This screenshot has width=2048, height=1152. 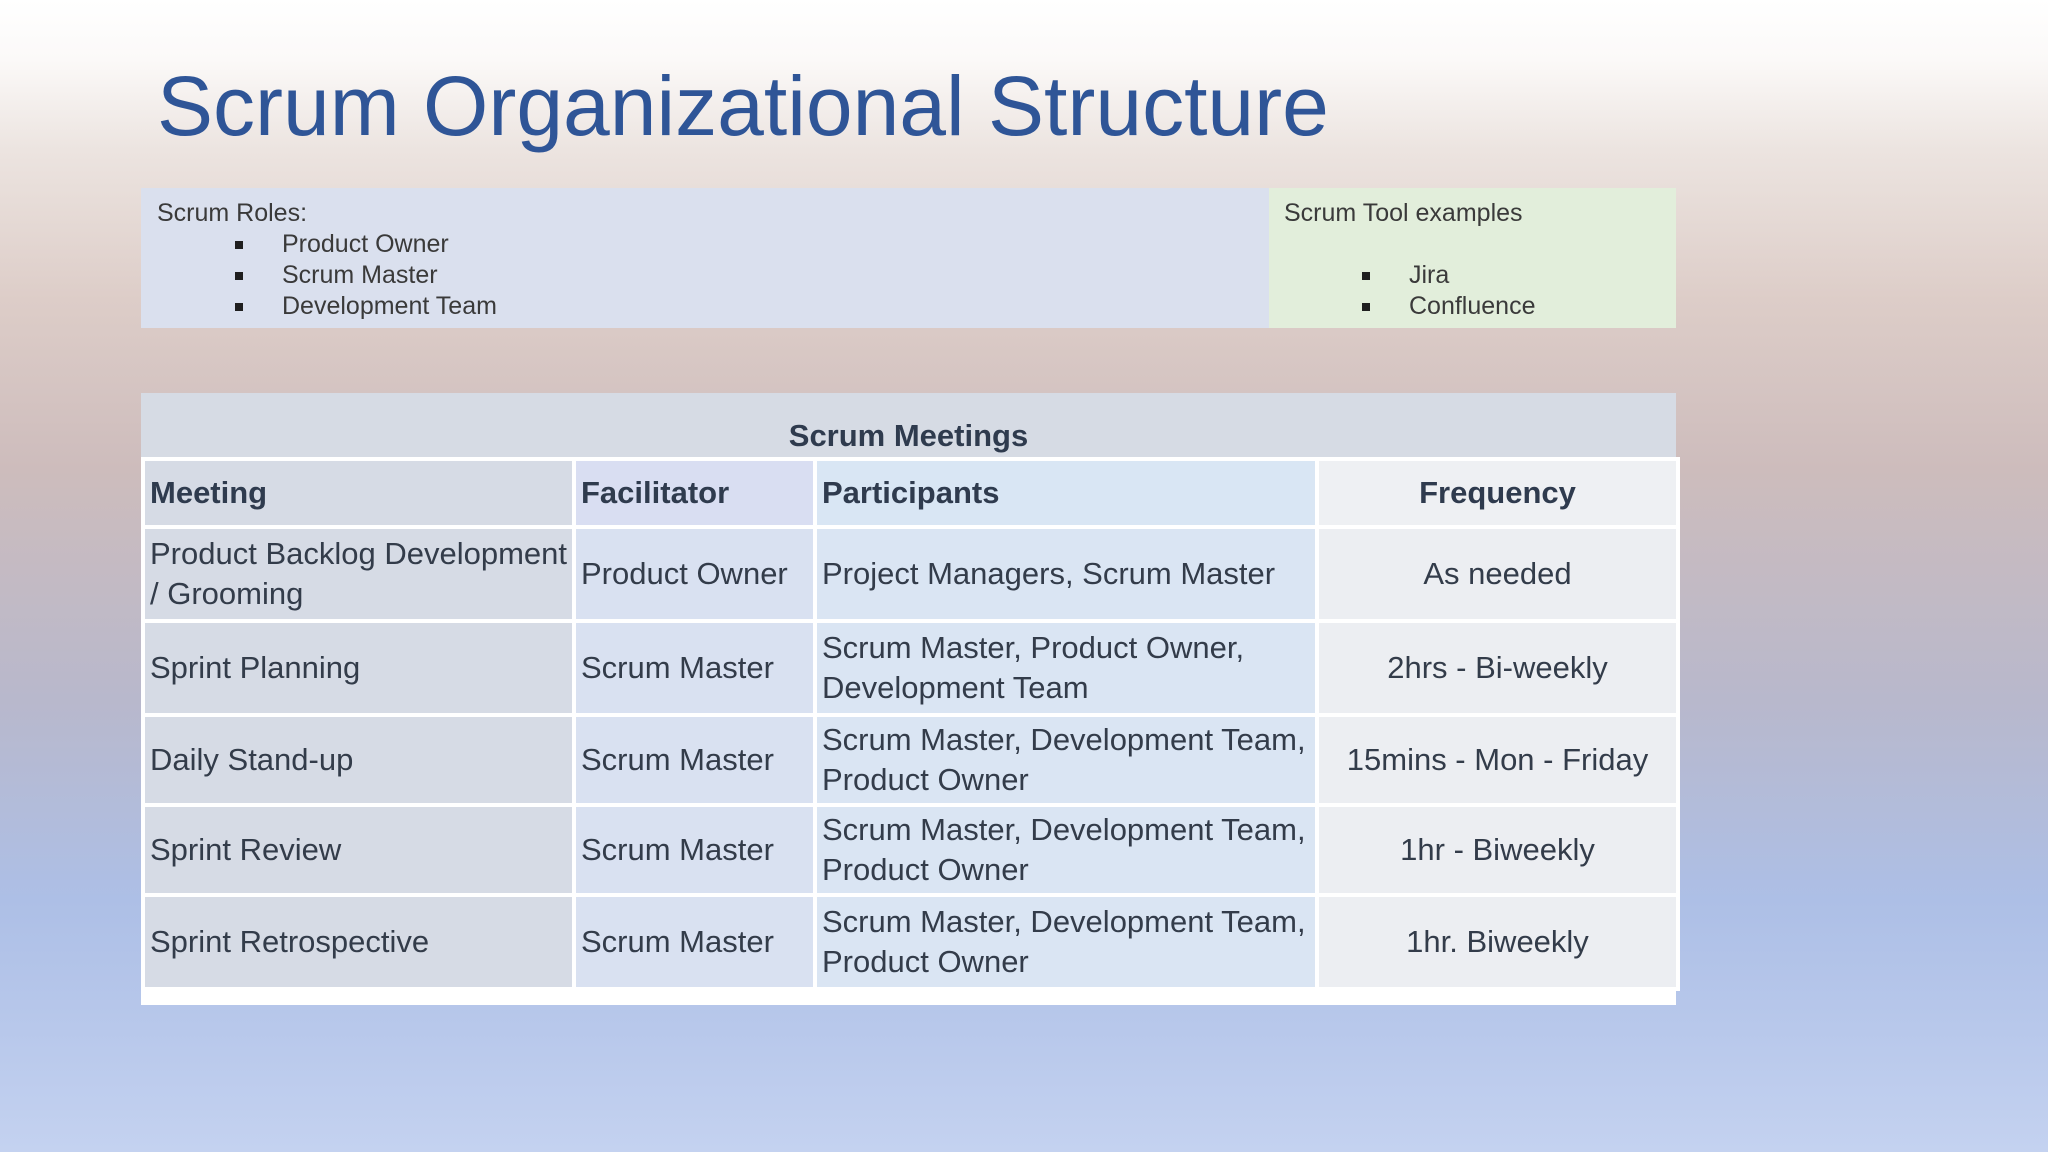 I want to click on participants-cell: Project Managers, Scrum Master, so click(x=1066, y=574).